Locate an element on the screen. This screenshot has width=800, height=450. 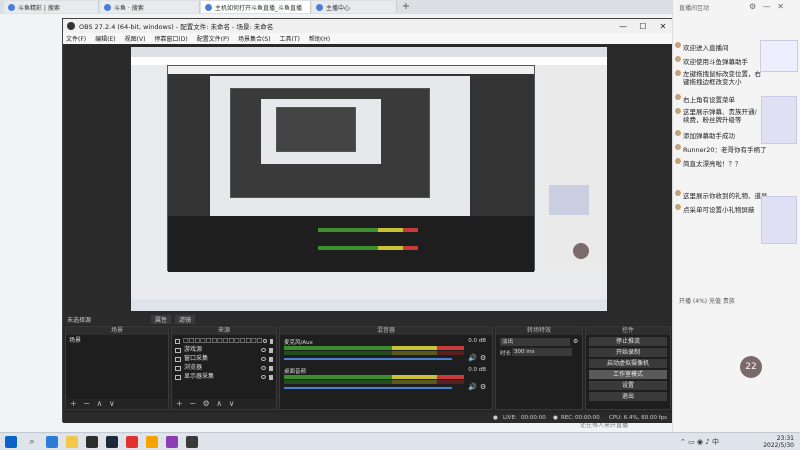
top-gift-image is located at coordinates (779, 56).